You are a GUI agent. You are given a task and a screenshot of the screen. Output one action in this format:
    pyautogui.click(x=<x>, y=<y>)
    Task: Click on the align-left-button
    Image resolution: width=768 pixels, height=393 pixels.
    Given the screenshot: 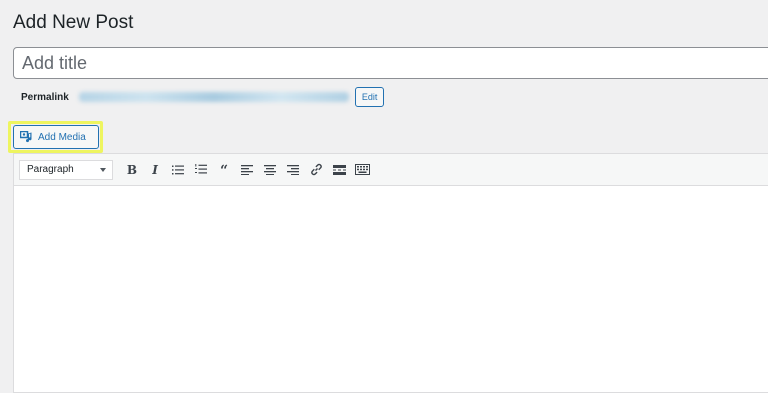 What is the action you would take?
    pyautogui.click(x=247, y=170)
    